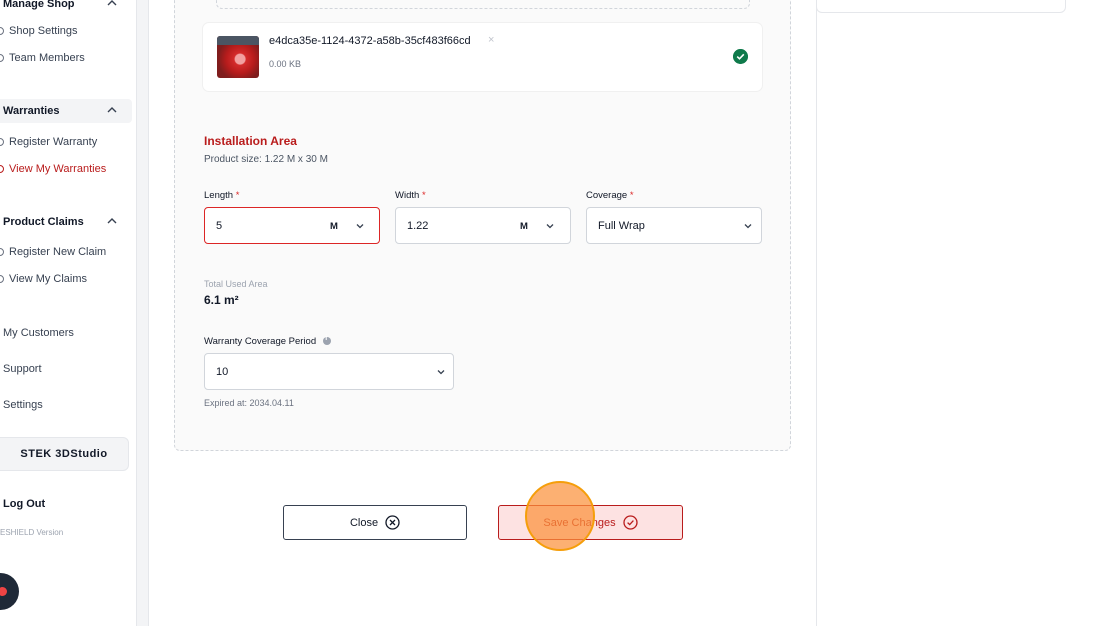  What do you see at coordinates (238, 57) in the screenshot?
I see `file-thumbnail` at bounding box center [238, 57].